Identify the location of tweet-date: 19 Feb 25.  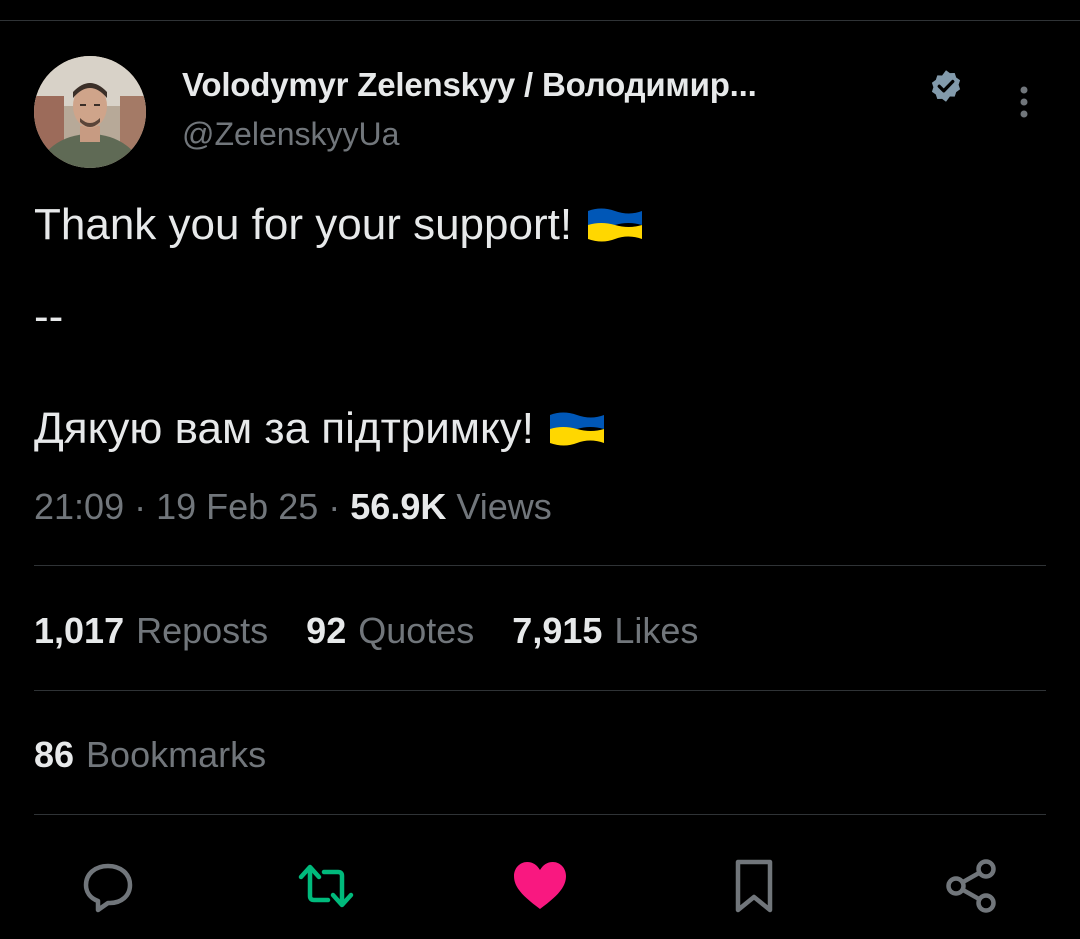
(237, 506).